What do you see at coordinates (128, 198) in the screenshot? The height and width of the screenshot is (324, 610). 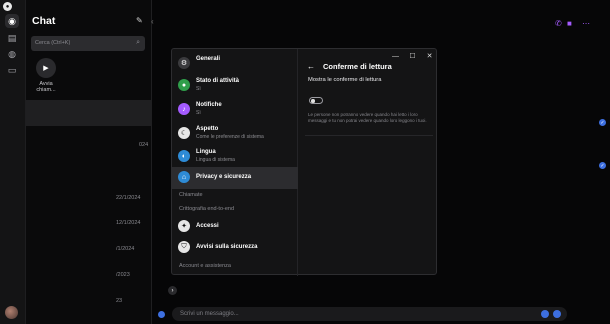 I see `list-item-date: 22/1/2024` at bounding box center [128, 198].